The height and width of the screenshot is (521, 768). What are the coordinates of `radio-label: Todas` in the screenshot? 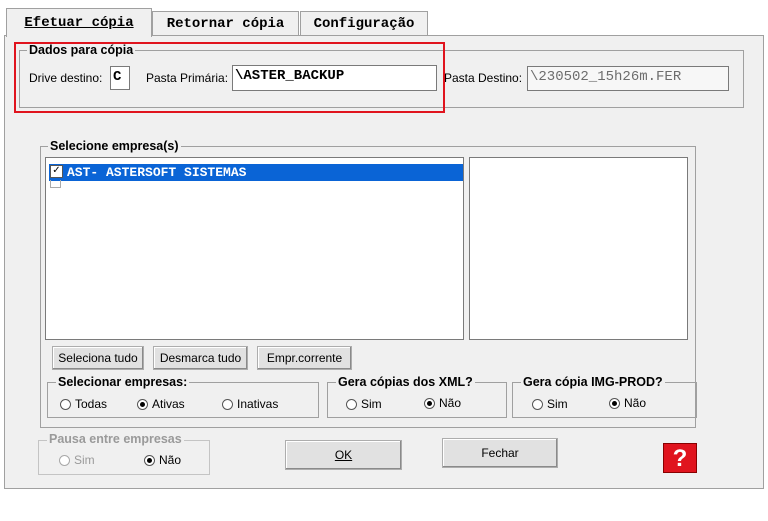 It's located at (91, 404).